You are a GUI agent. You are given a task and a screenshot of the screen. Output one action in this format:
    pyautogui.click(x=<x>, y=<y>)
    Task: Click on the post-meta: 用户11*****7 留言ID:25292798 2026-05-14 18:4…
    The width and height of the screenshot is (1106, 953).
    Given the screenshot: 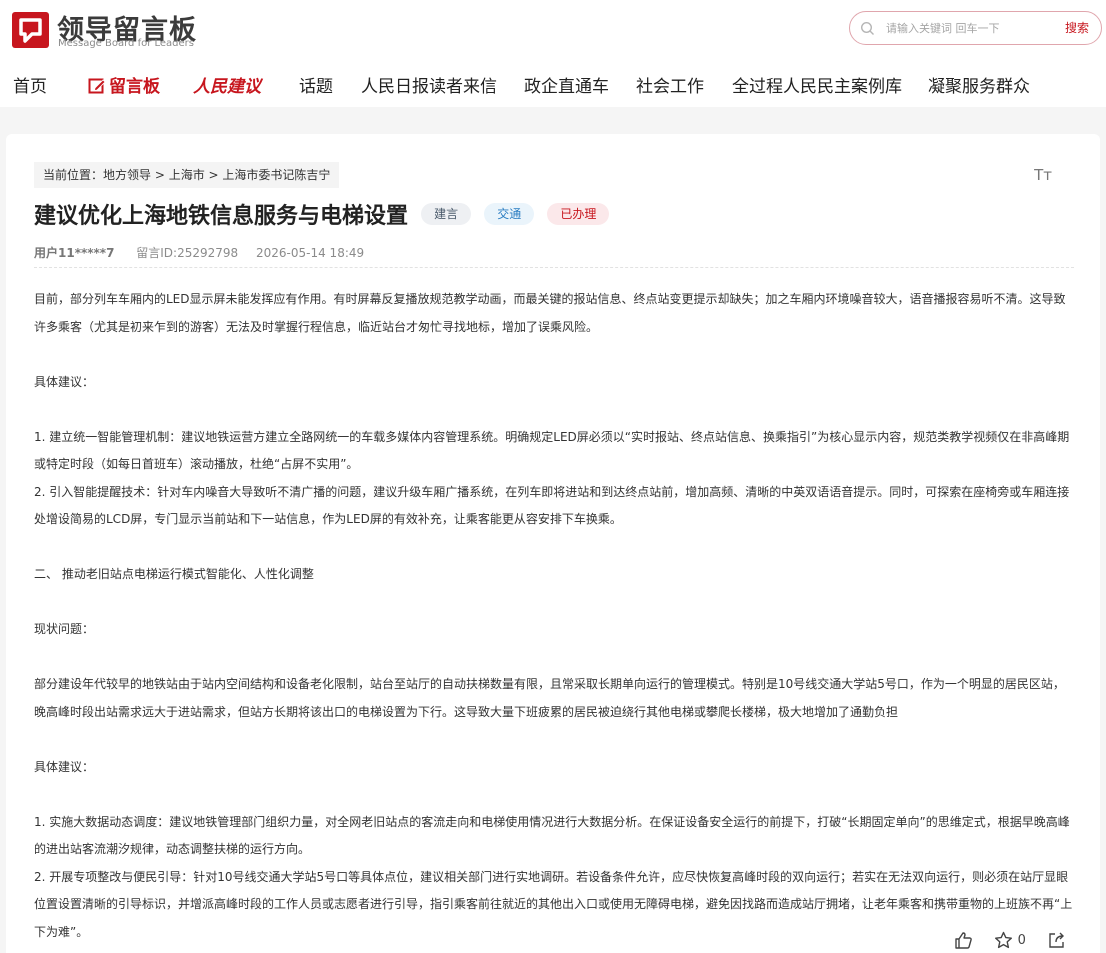 What is the action you would take?
    pyautogui.click(x=199, y=252)
    